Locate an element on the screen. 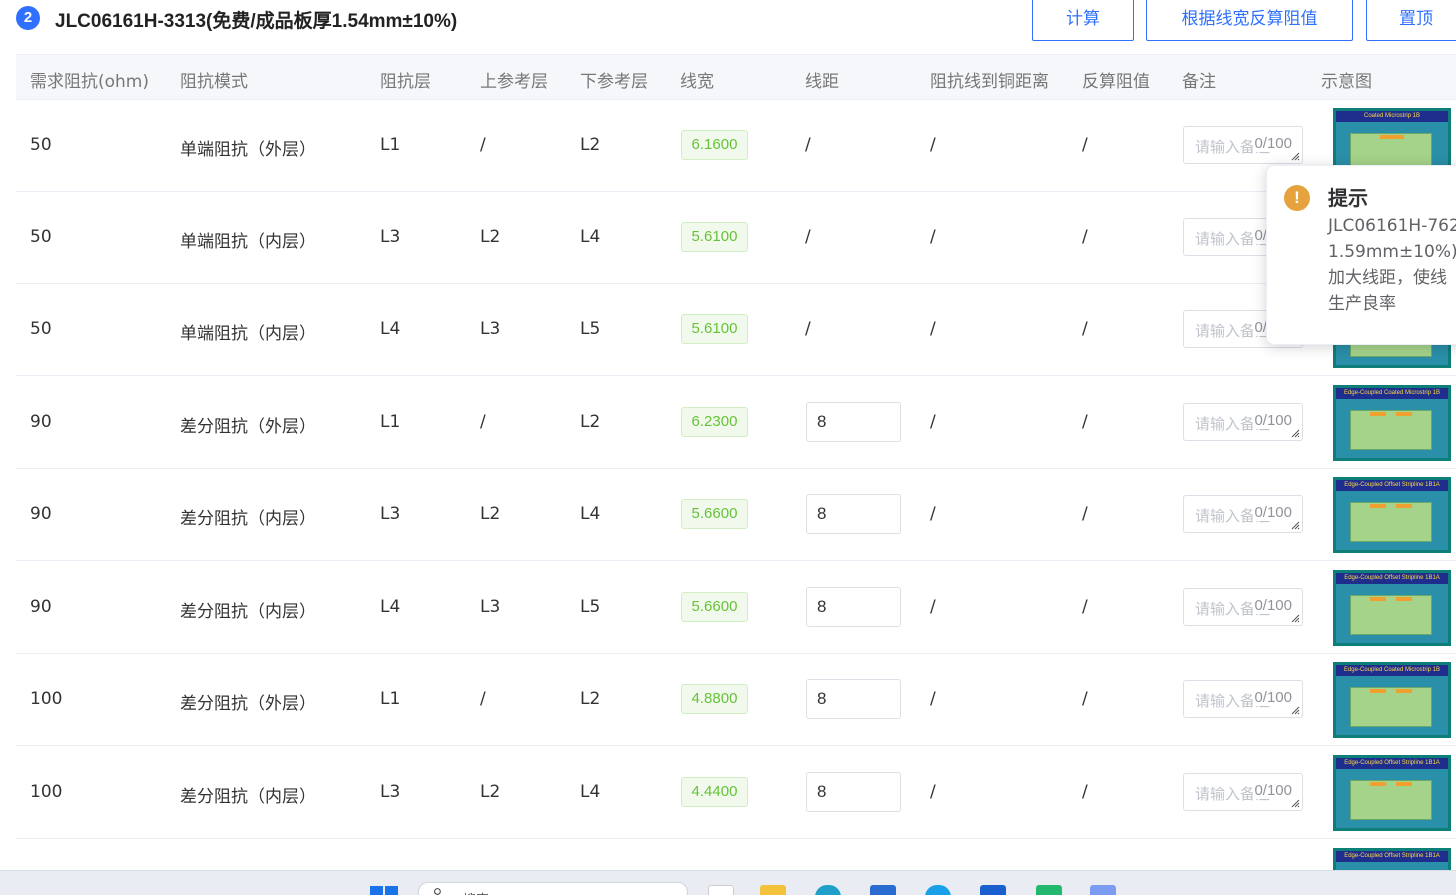 The image size is (1456, 895). column-header: 线宽 is located at coordinates (697, 82).